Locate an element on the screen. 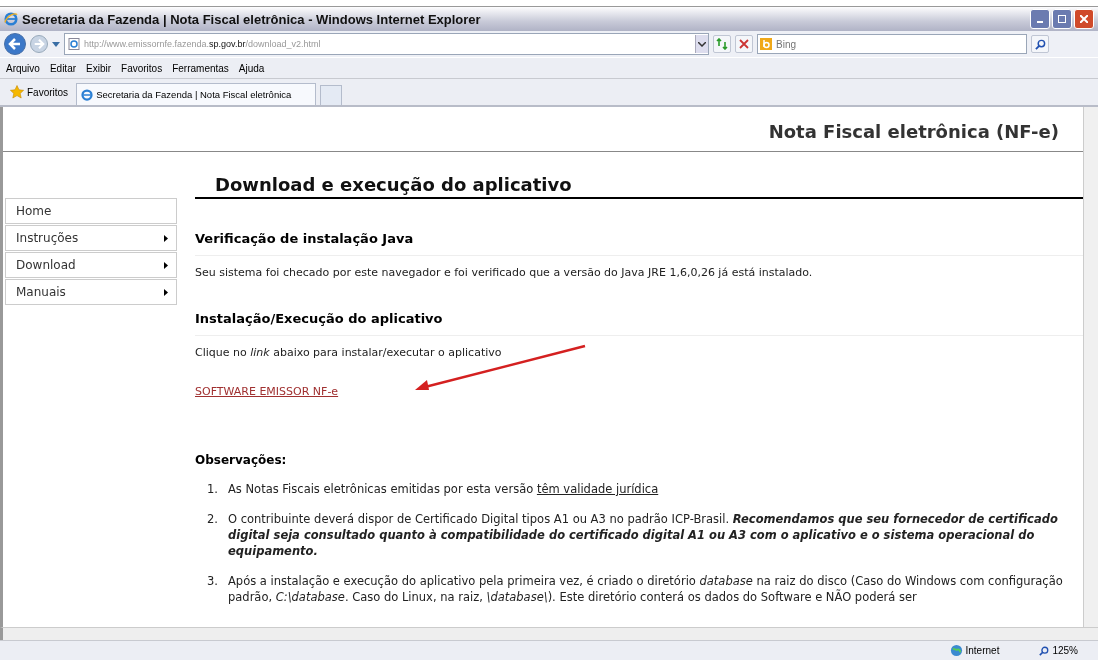 The image size is (1098, 660). list-number: 2. is located at coordinates (212, 520).